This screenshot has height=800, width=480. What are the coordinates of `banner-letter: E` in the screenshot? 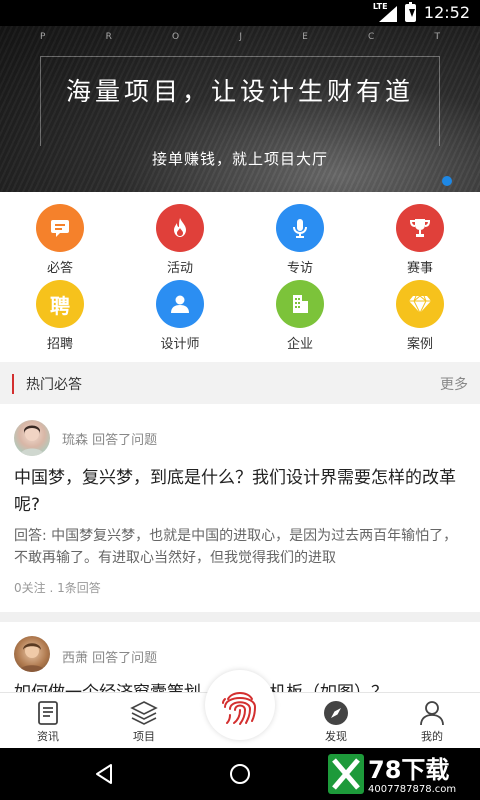 It's located at (305, 37).